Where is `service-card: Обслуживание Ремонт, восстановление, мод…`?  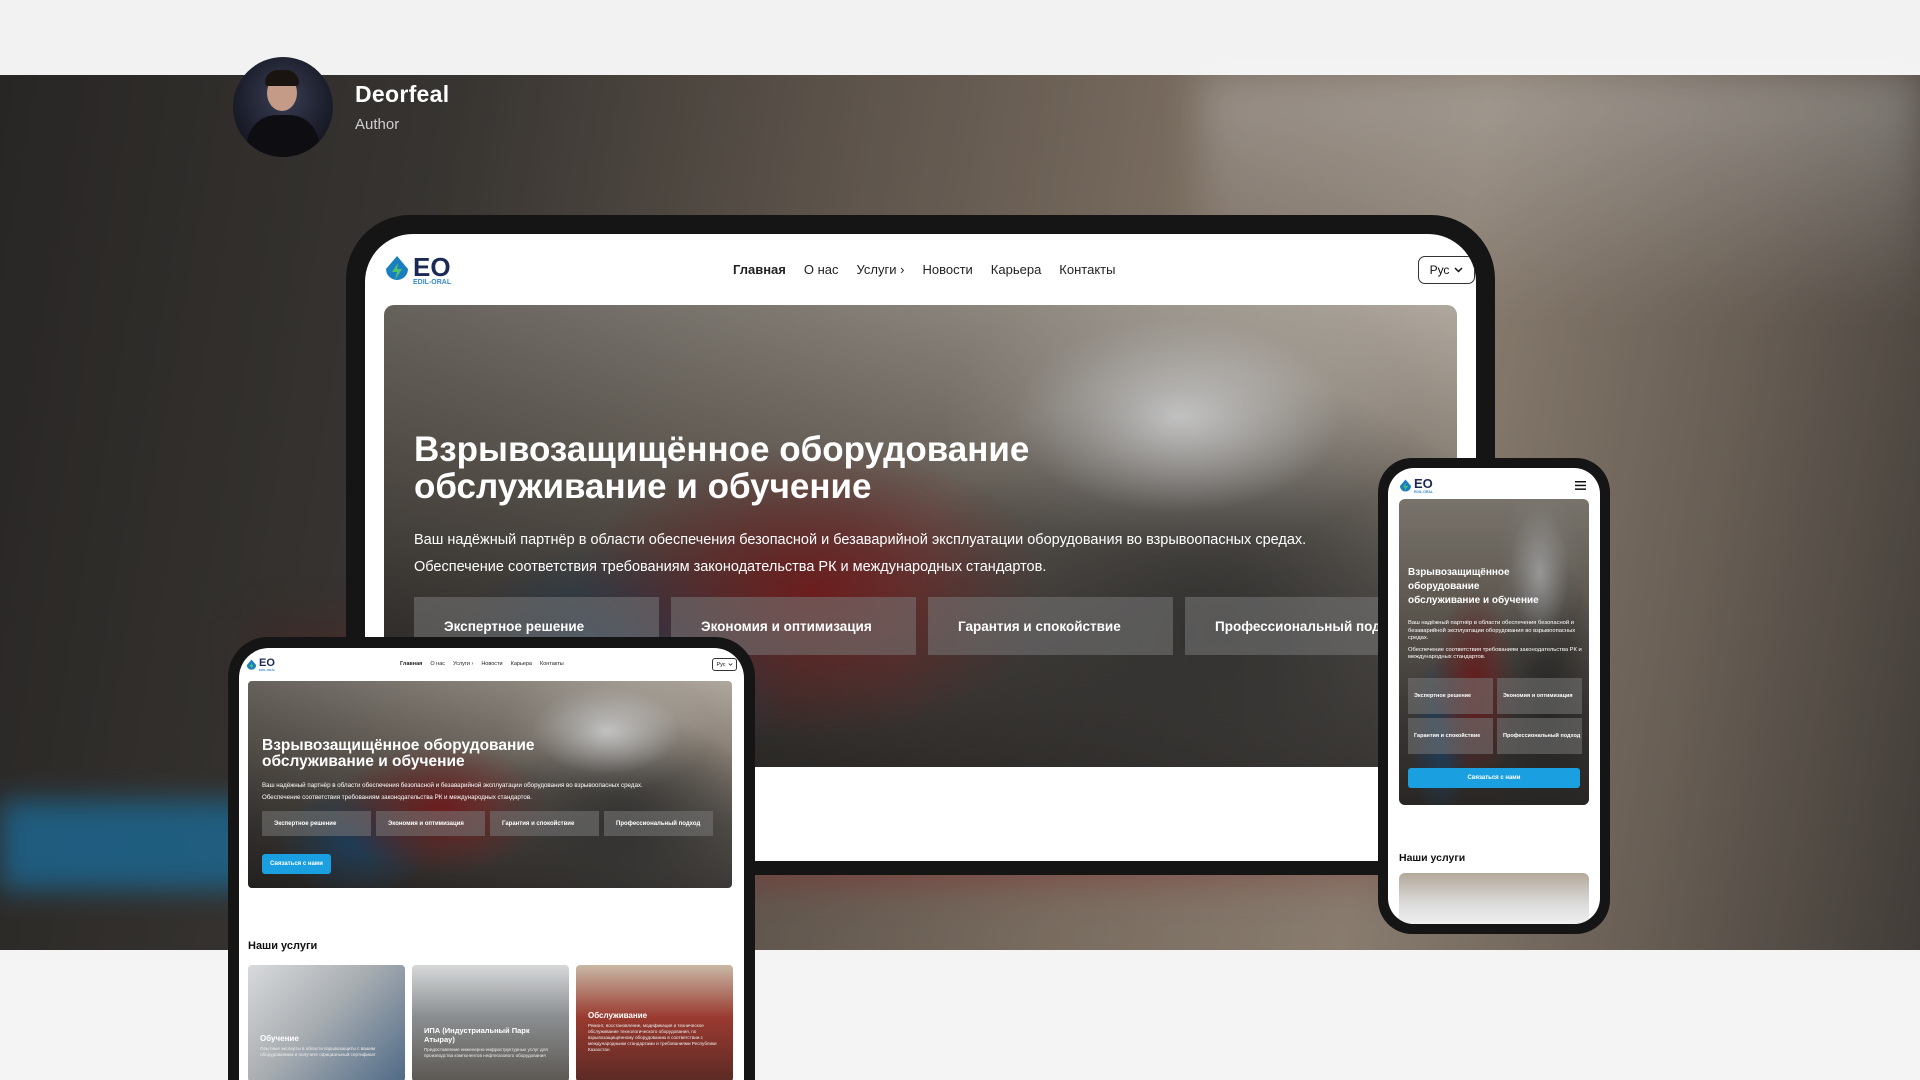
service-card: Обслуживание Ремонт, восстановление, мод… is located at coordinates (654, 1022).